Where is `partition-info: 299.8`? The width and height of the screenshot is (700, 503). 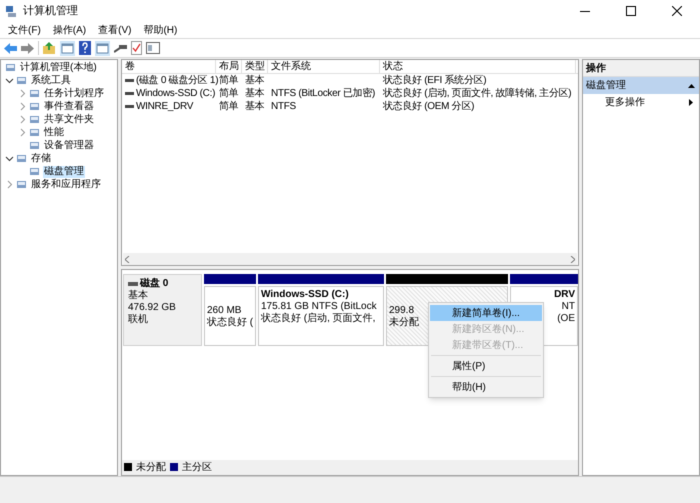
partition-info: 299.8 is located at coordinates (401, 310).